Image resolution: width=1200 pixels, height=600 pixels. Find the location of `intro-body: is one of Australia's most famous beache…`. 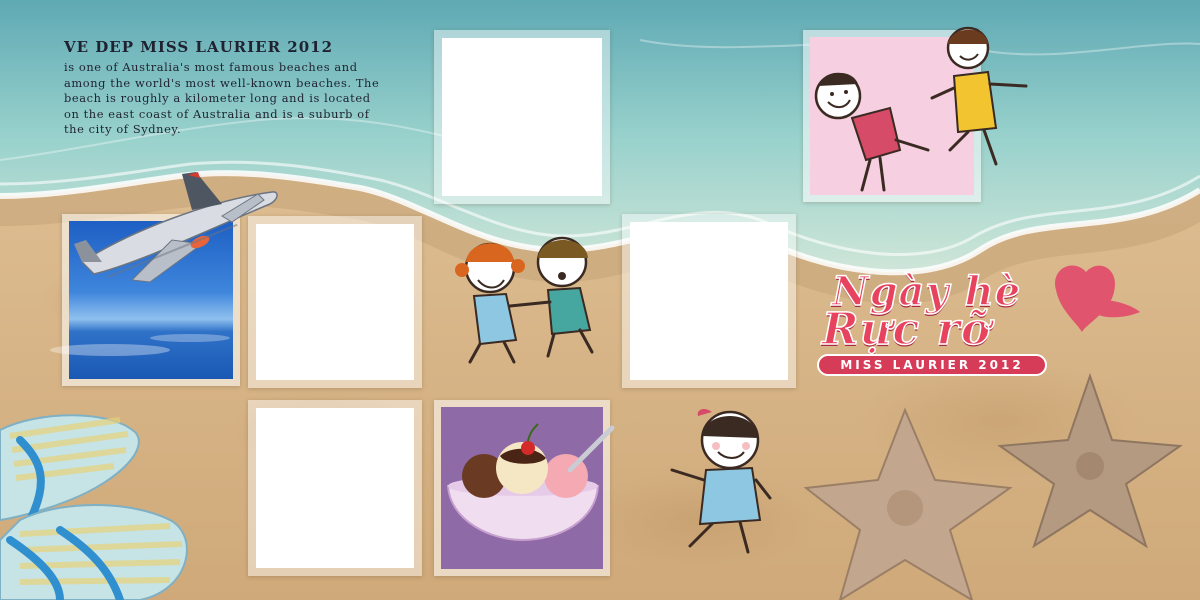

intro-body: is one of Australia's most famous beache… is located at coordinates (222, 98).